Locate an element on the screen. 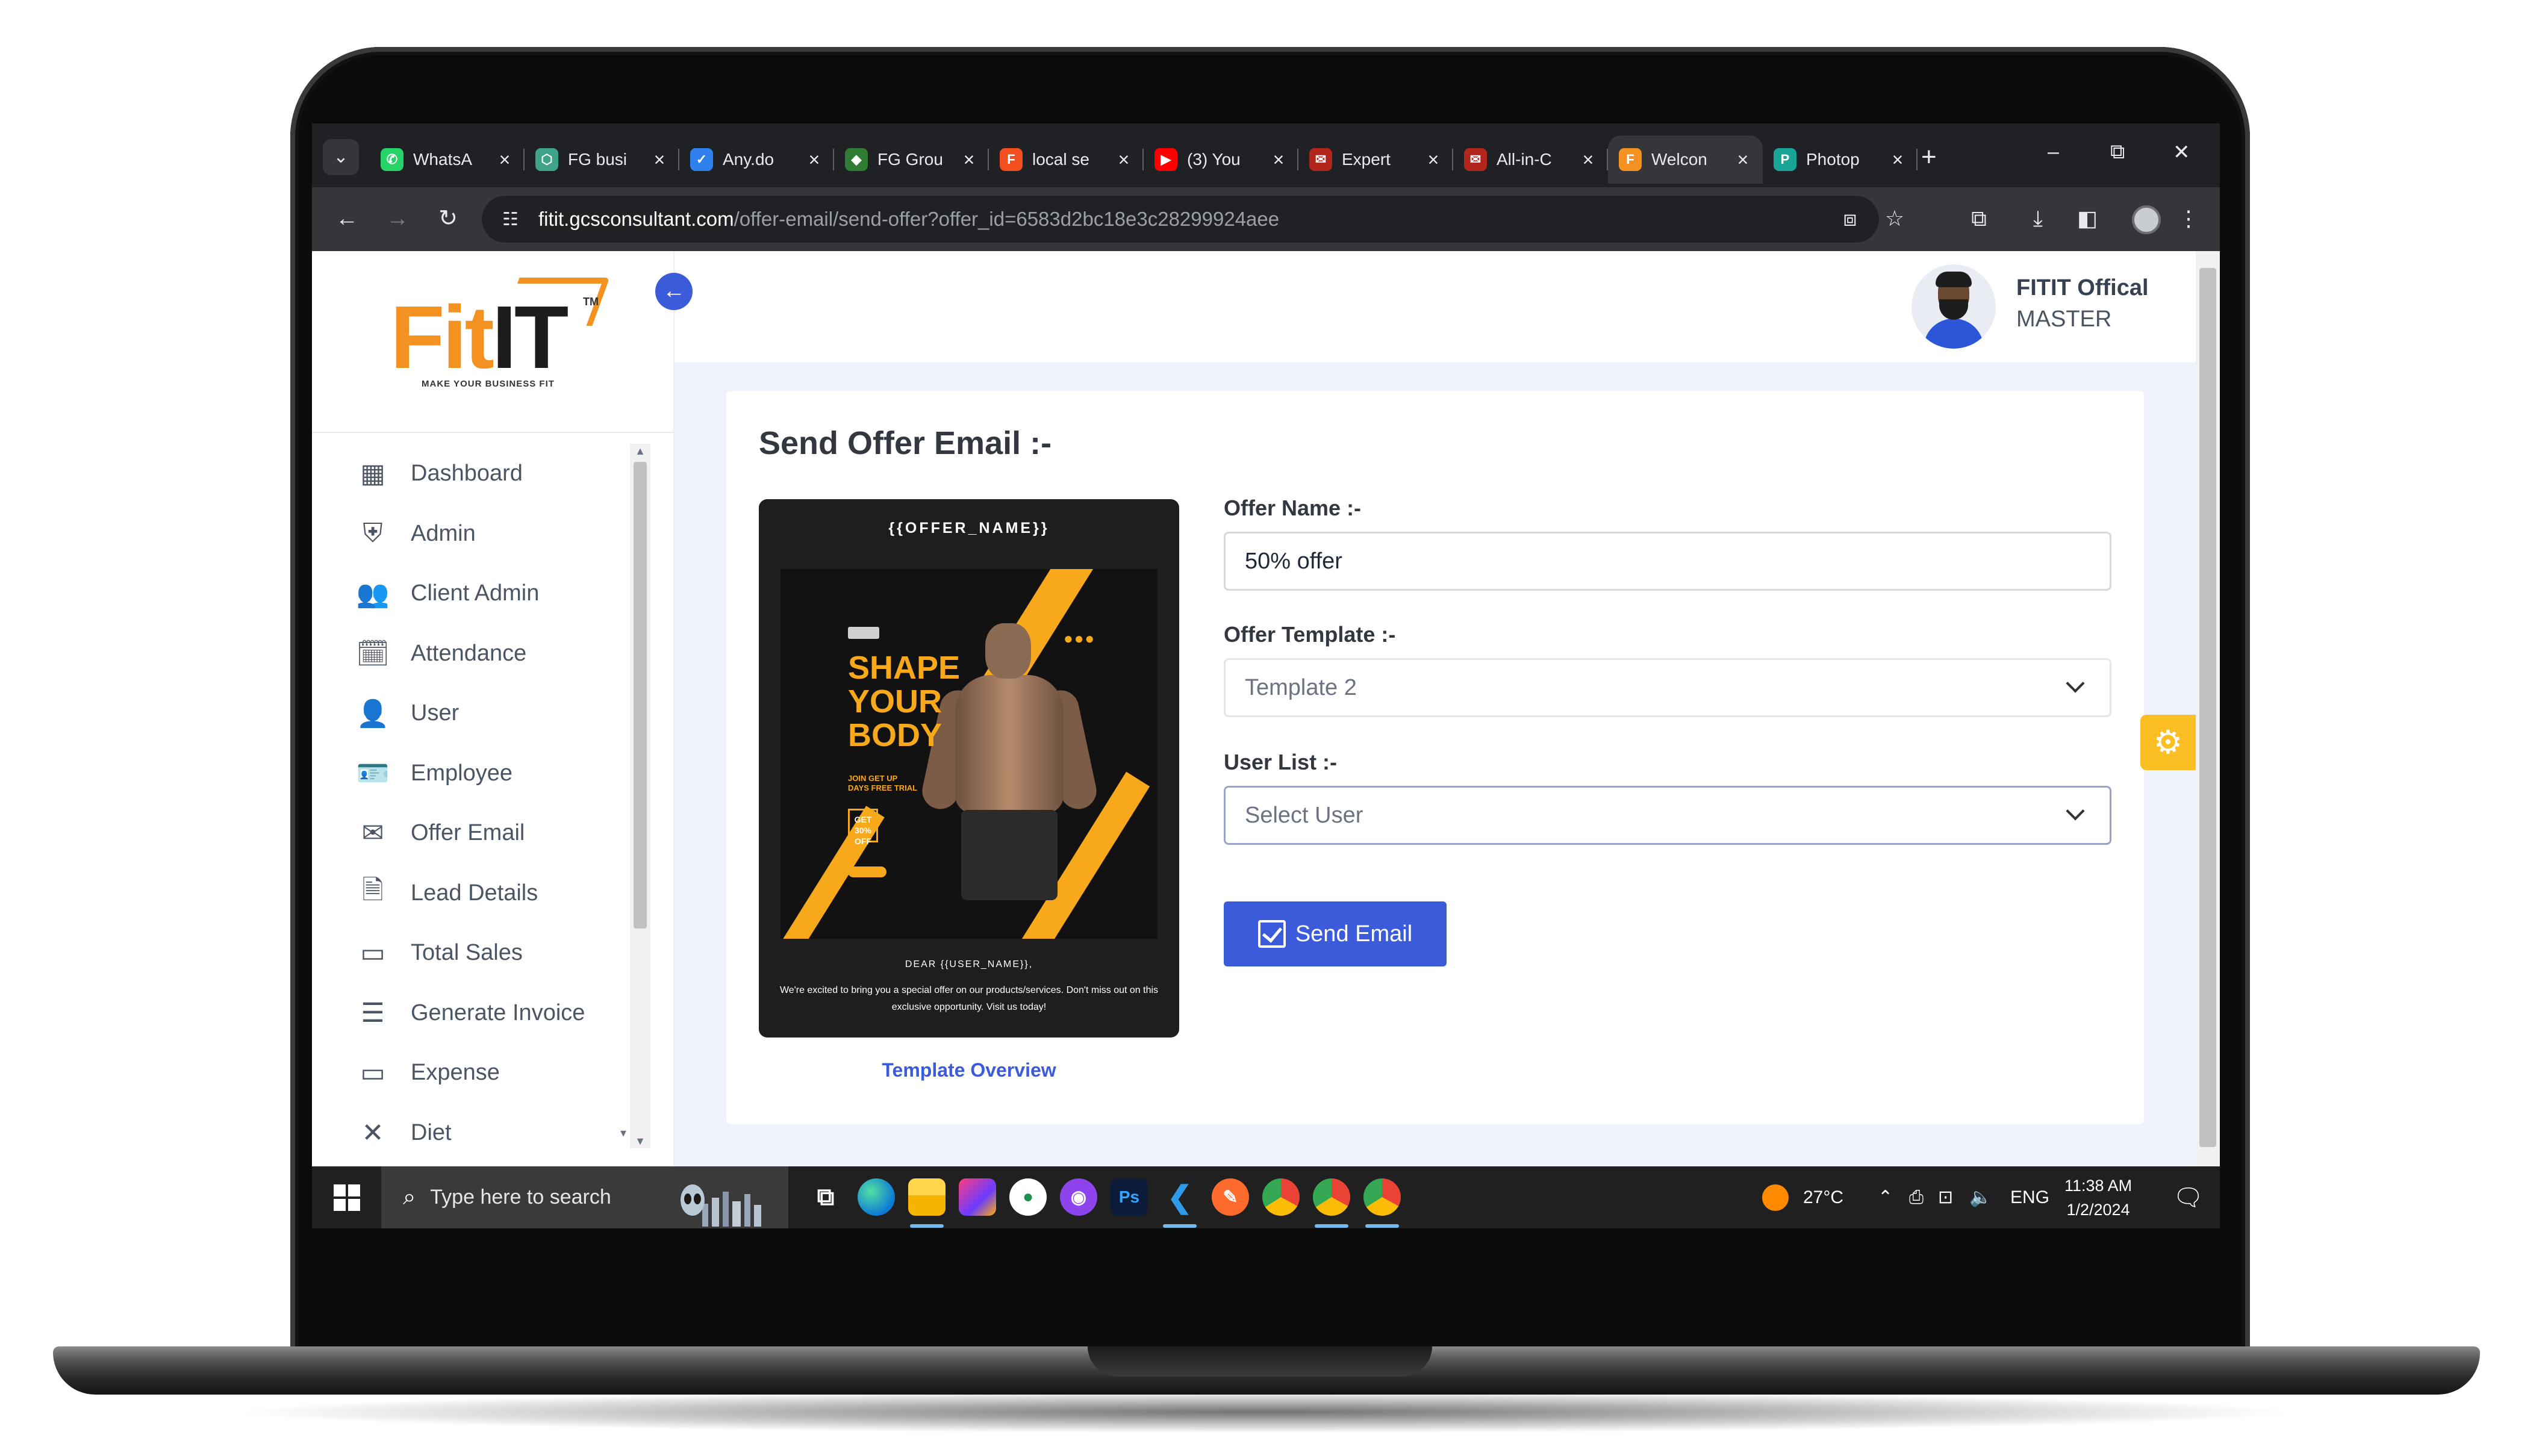 The width and height of the screenshot is (2533, 1456). site-settings-icon: ☷ is located at coordinates (514, 219).